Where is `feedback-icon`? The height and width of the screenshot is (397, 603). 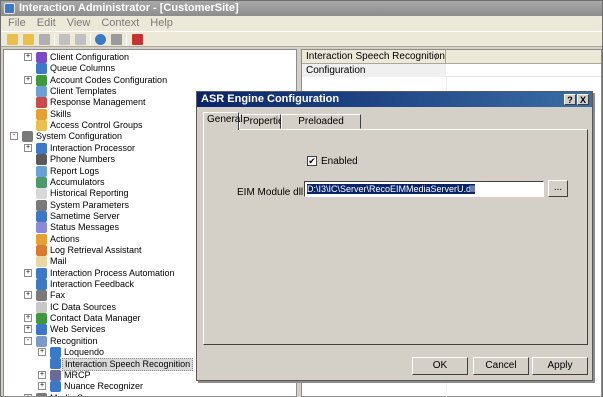 feedback-icon is located at coordinates (41, 284).